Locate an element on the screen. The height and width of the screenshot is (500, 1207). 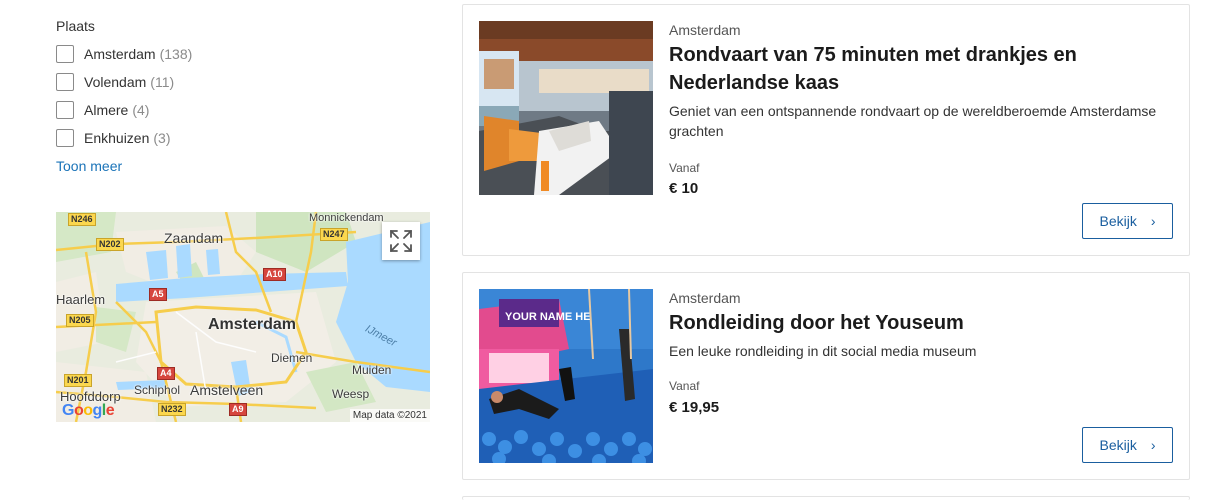
map-label-weesp: Weesp is located at coordinates (351, 394).